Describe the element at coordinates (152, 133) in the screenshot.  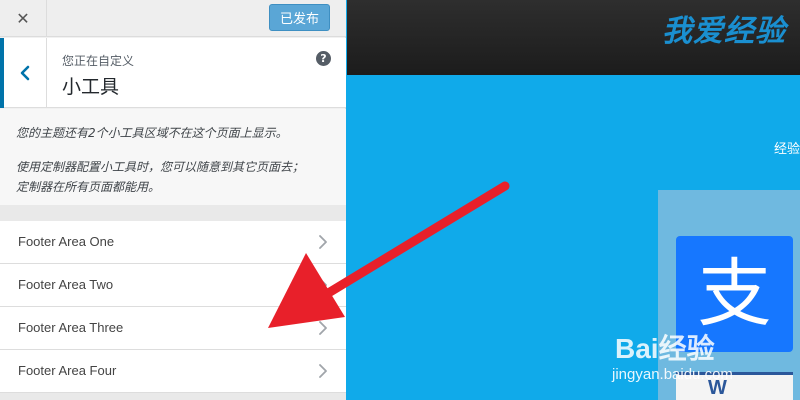
I see `notice-hidden-areas: 您的主题还有2个小工具区域不在这个页面上显示。` at that location.